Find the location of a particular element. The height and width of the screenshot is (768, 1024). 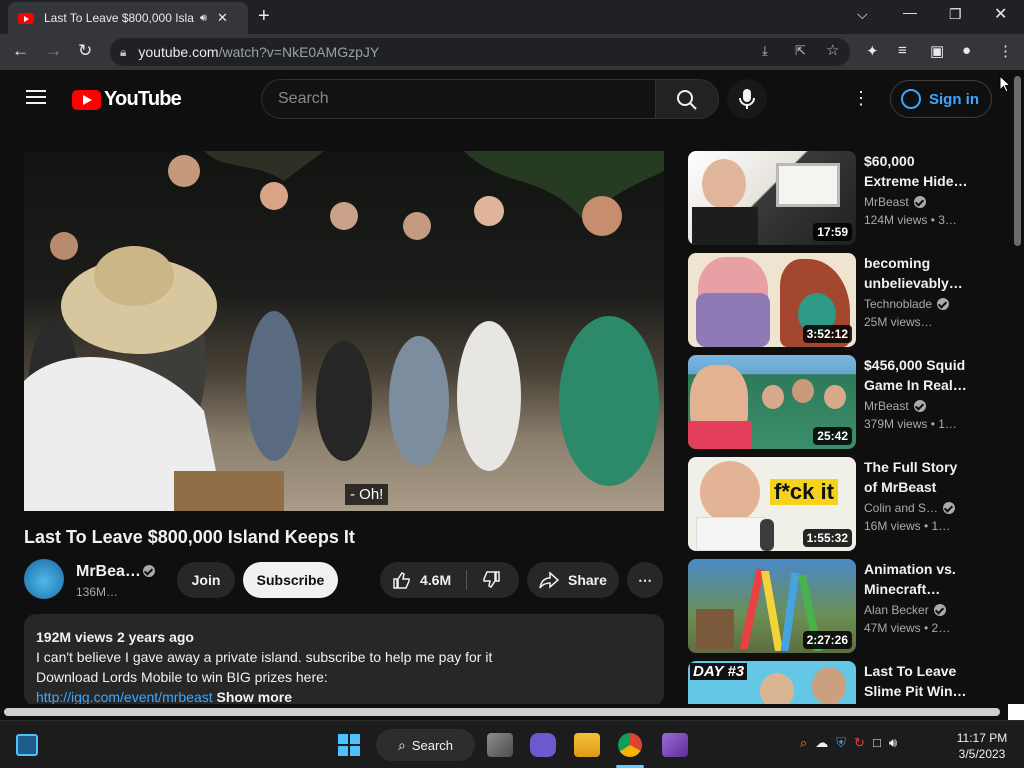

speaker-icon: 🔊︎ is located at coordinates (203, 18).